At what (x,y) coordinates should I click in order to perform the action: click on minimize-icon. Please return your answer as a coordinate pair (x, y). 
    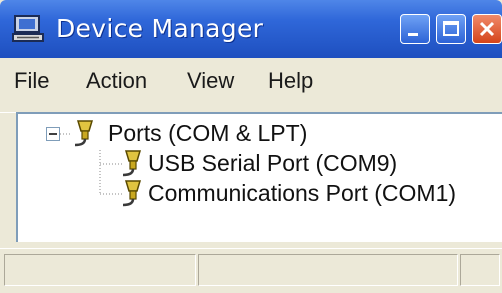
    Looking at the image, I should click on (413, 34).